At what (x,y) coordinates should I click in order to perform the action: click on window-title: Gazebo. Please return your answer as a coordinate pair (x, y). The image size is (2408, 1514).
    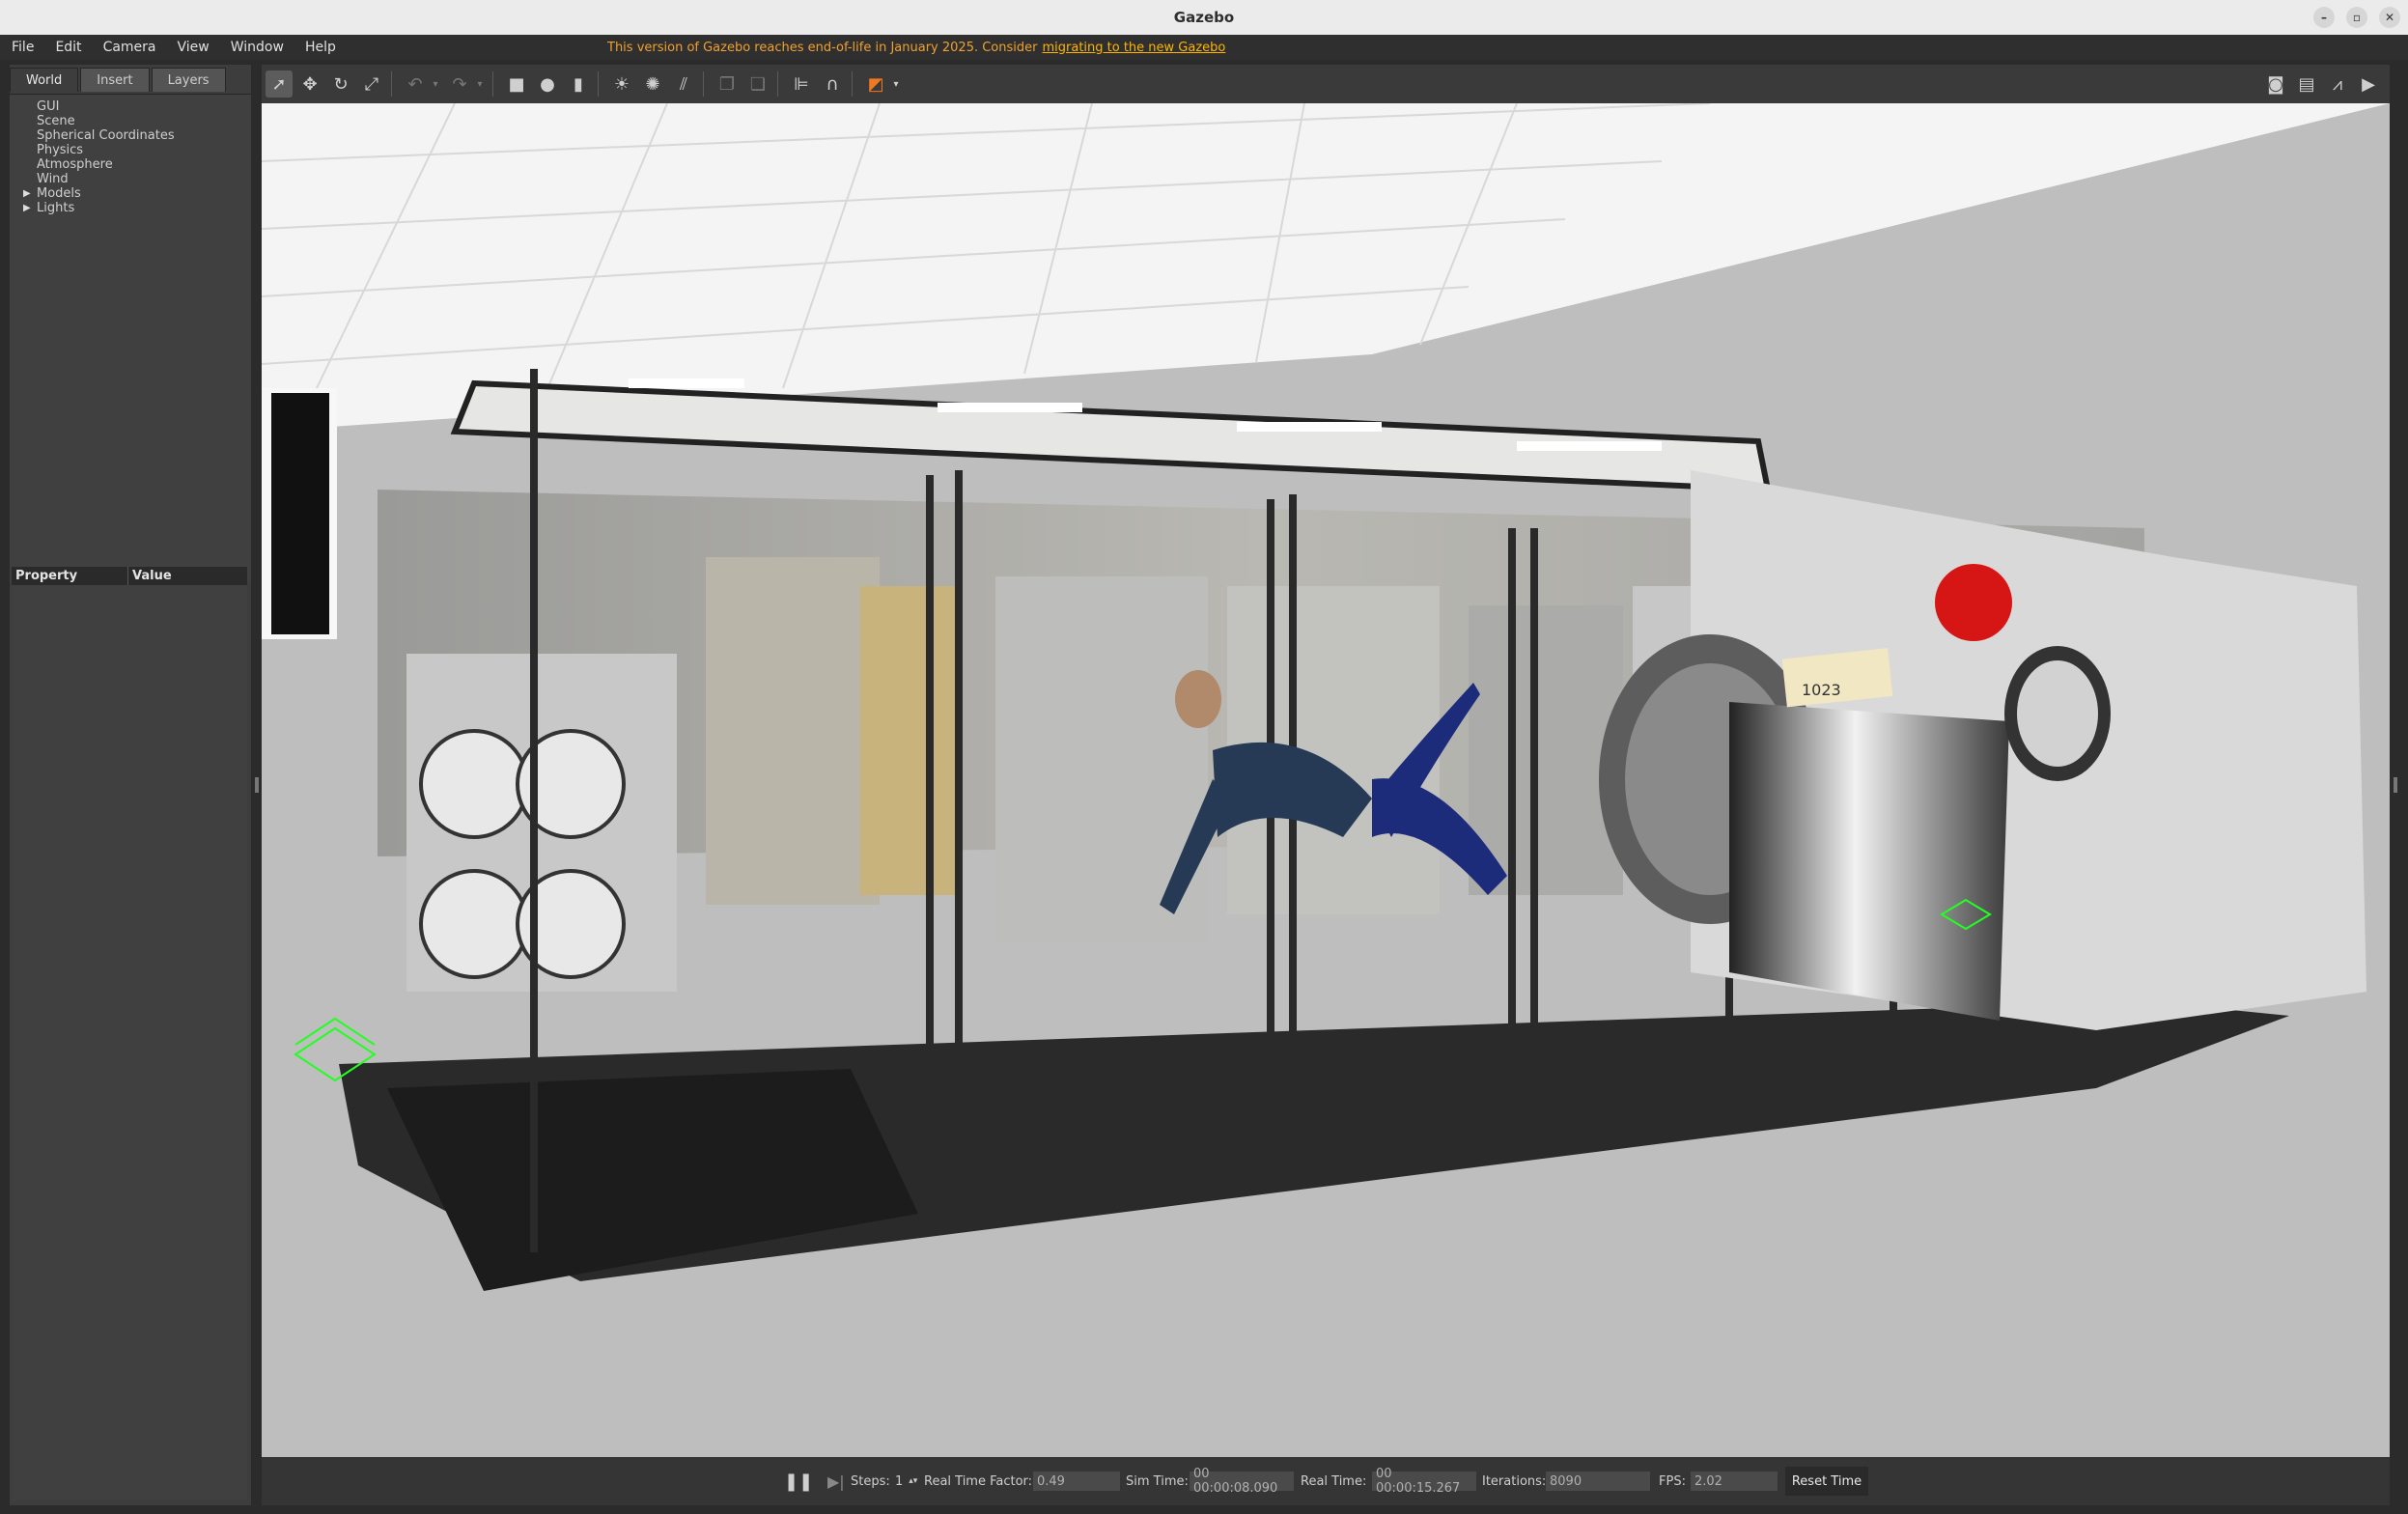
    Looking at the image, I should click on (1204, 17).